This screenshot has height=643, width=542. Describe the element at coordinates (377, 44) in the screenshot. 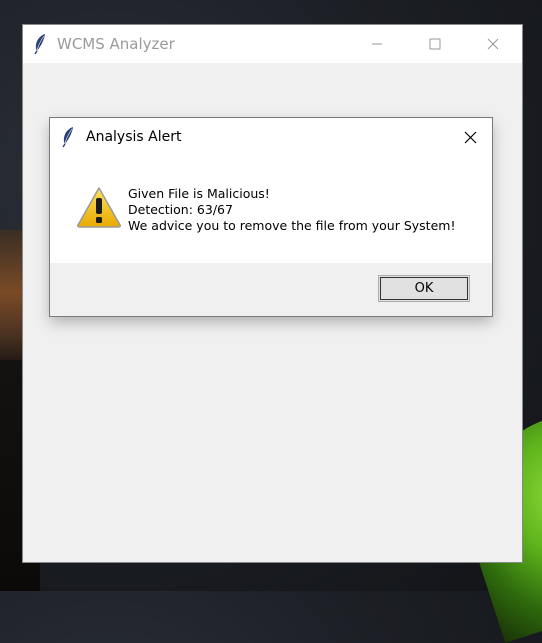

I see `minimize-icon` at that location.